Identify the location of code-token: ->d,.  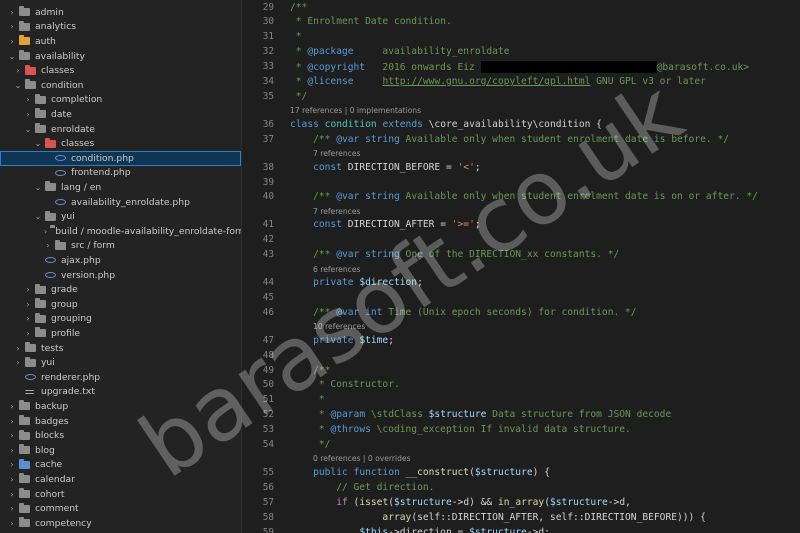
(619, 502).